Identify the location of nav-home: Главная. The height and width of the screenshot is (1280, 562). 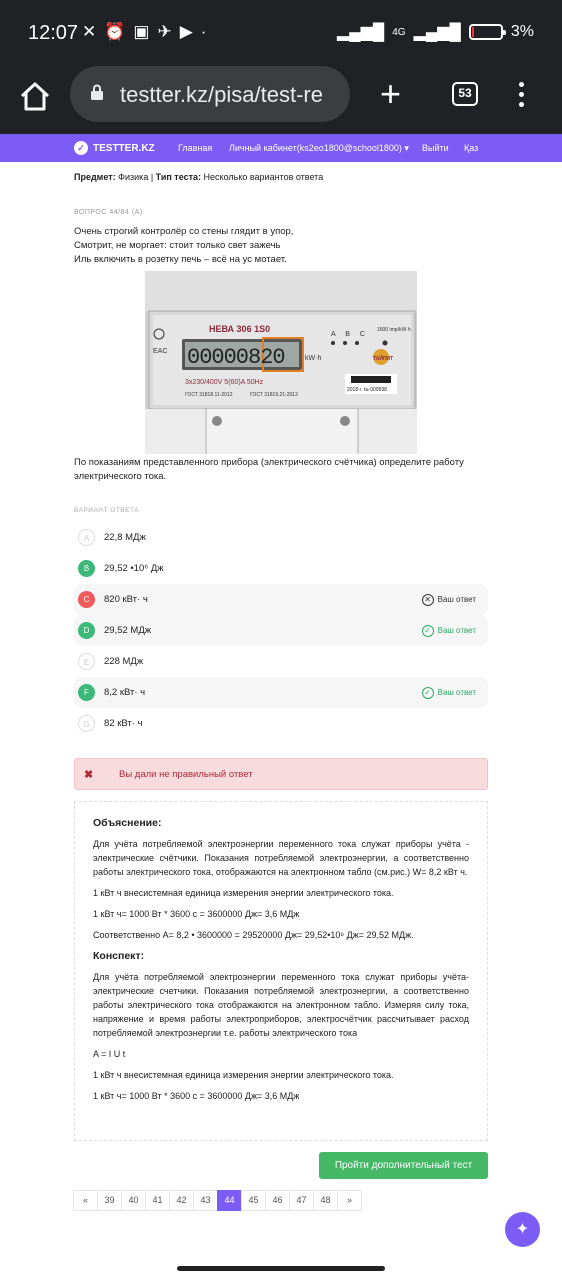
(195, 148).